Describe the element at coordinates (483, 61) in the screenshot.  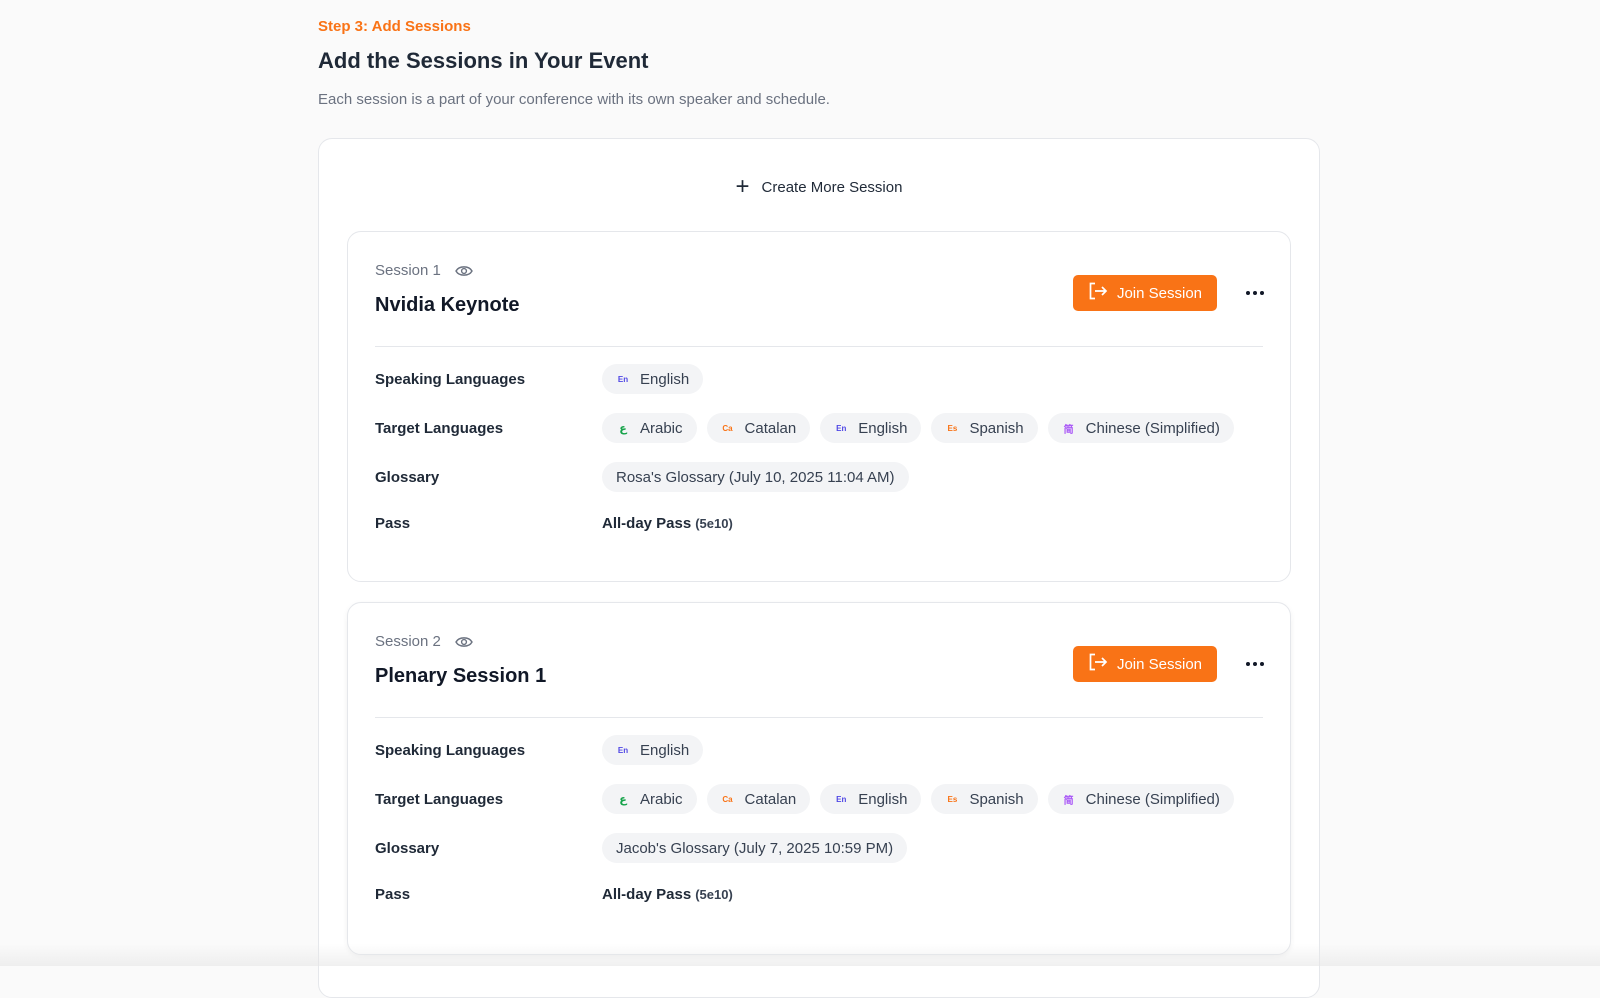
I see `page-title: Add the Sessions in Your Event` at that location.